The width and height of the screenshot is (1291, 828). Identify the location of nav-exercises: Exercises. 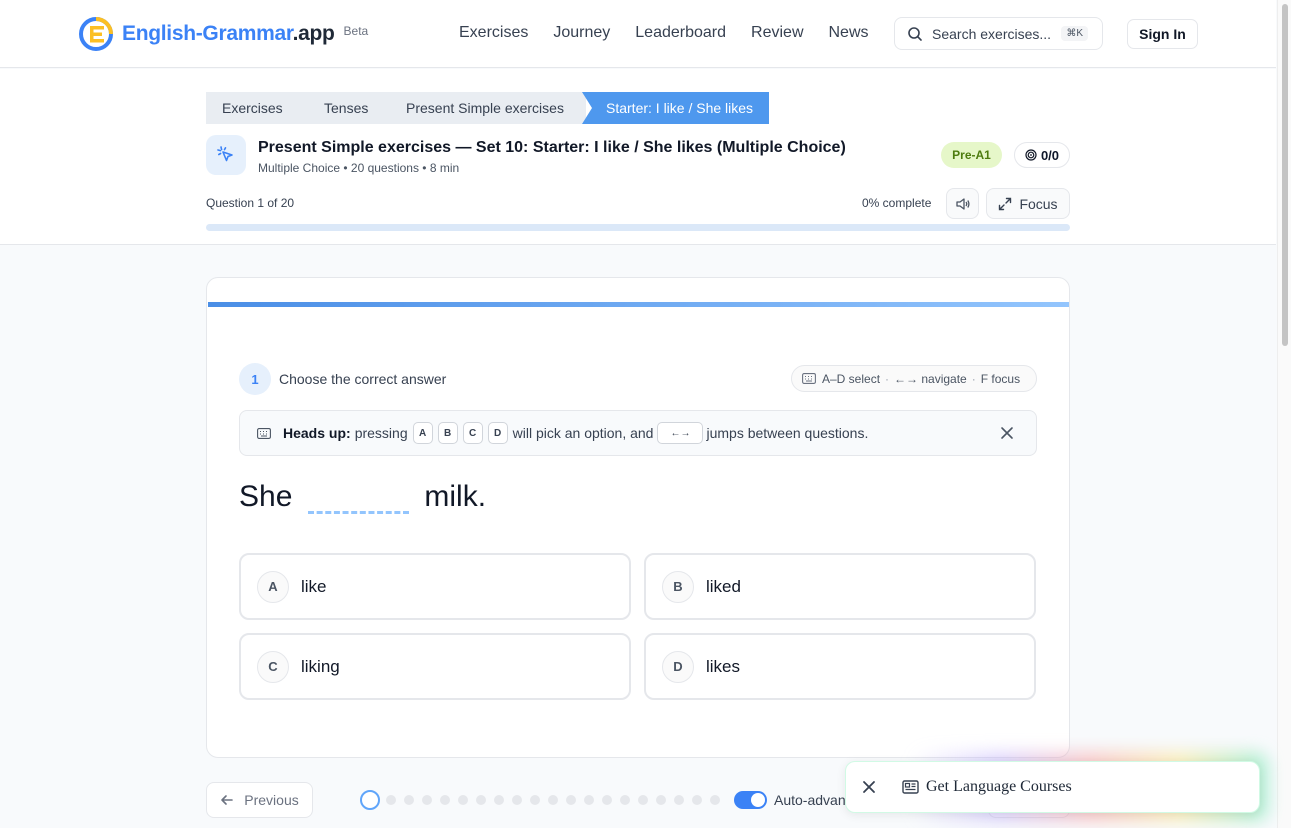
(493, 33).